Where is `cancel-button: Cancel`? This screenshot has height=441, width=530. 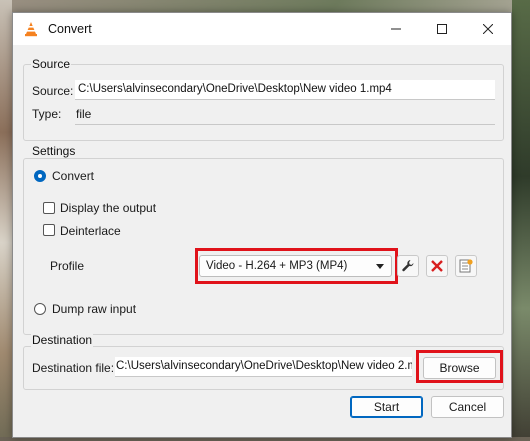 cancel-button: Cancel is located at coordinates (467, 407).